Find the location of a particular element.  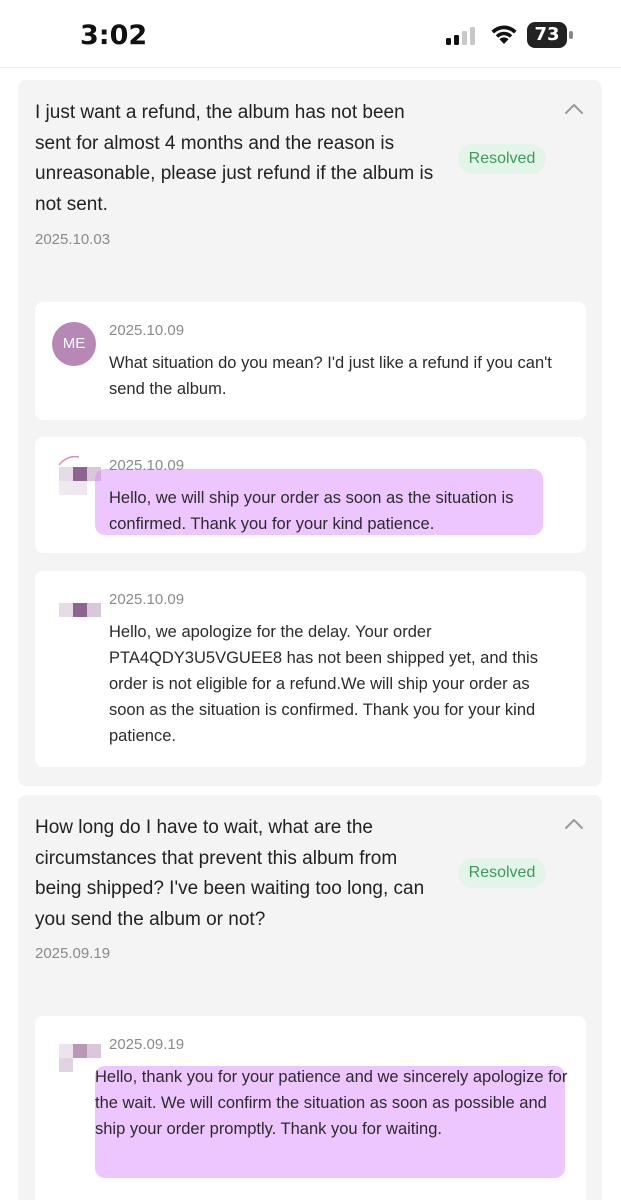

seller-avatar-icon is located at coordinates (80, 610).